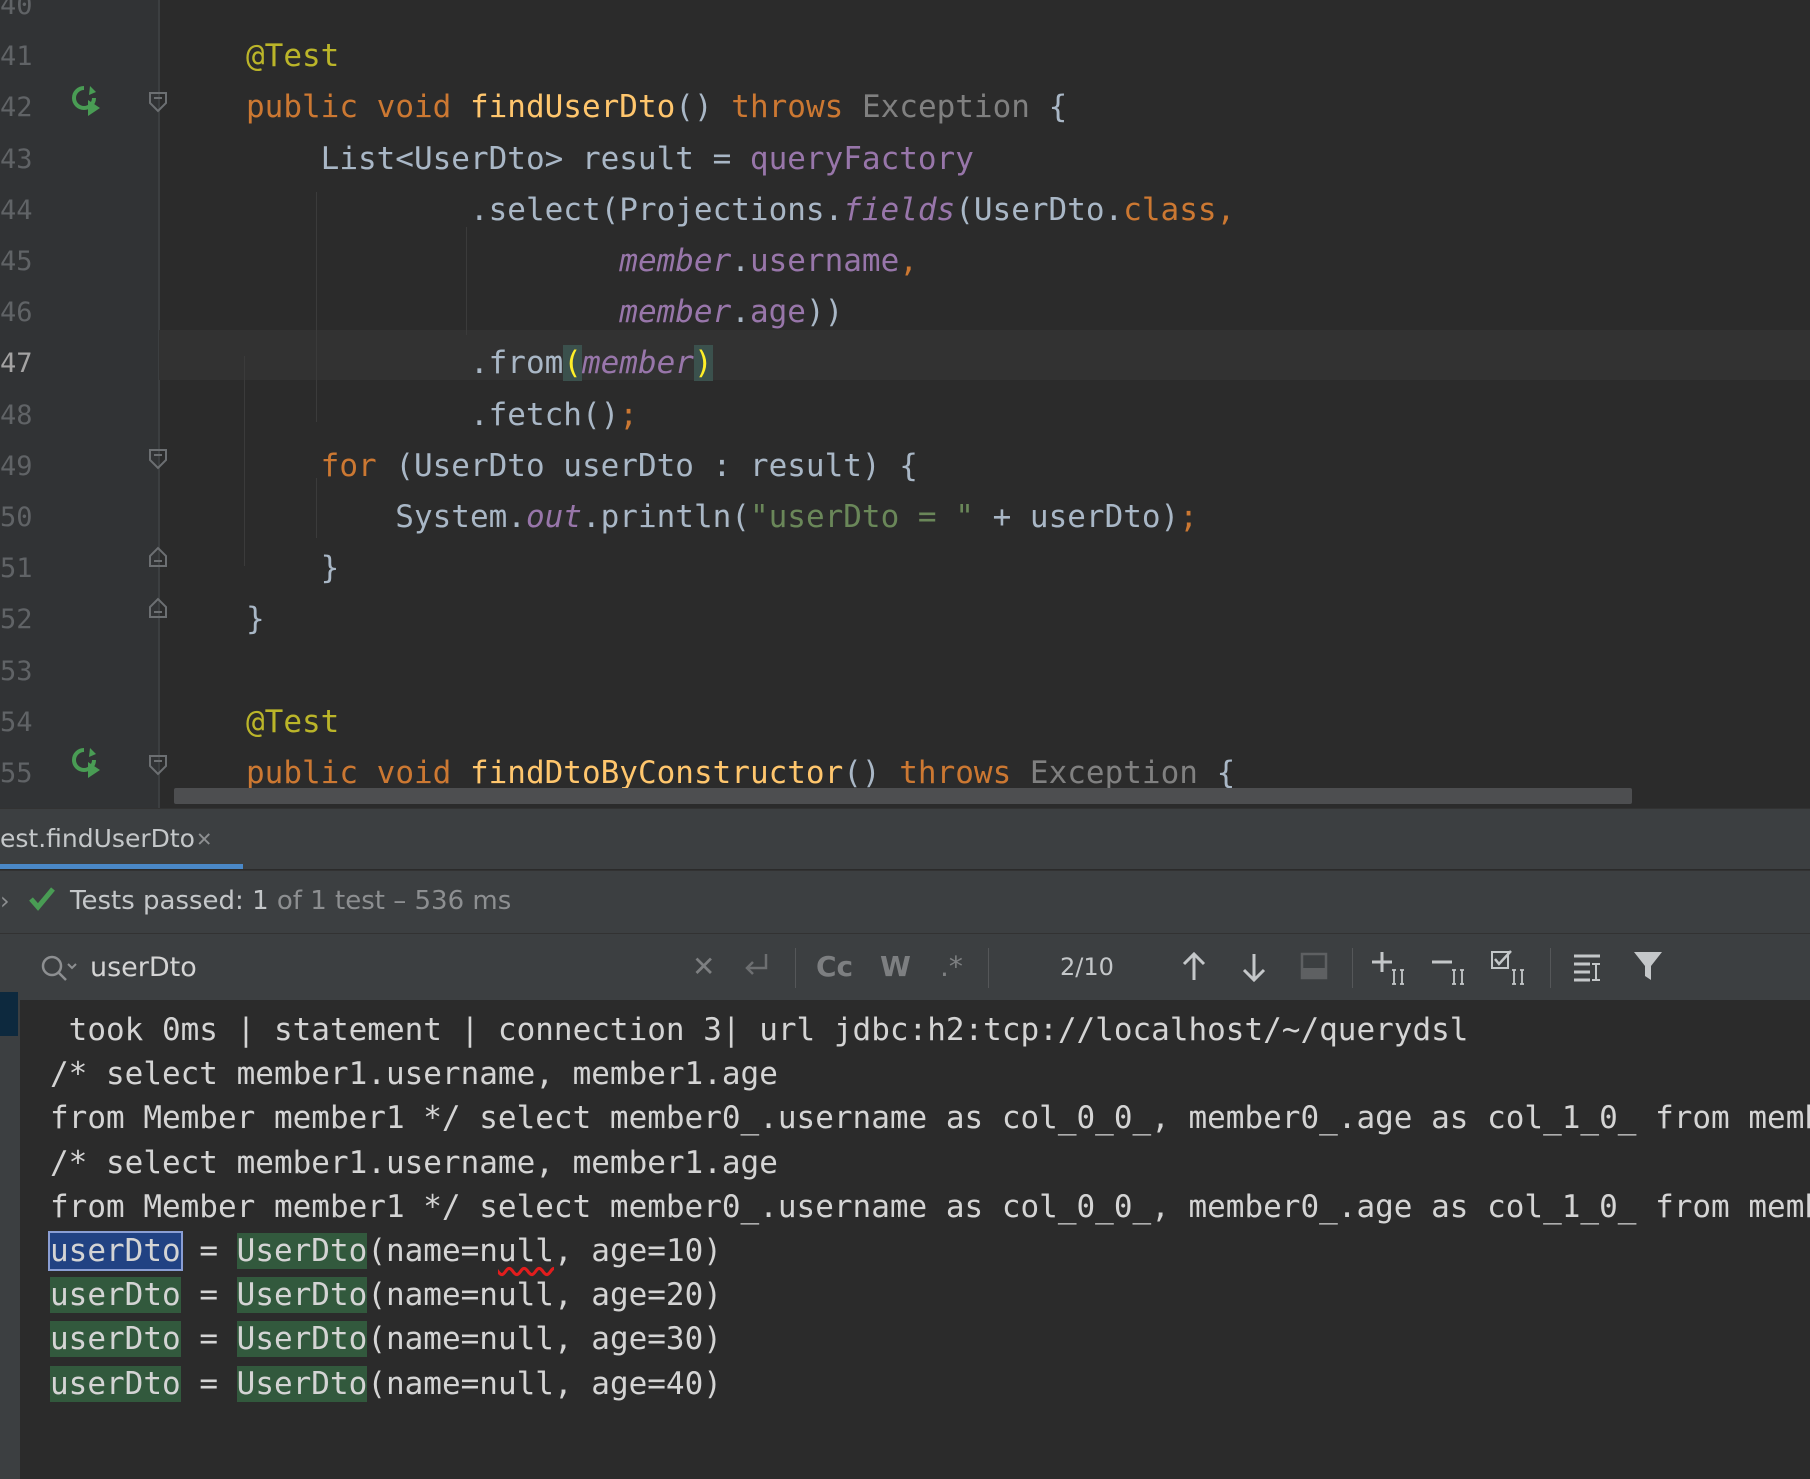 Image resolution: width=1810 pixels, height=1479 pixels. What do you see at coordinates (955, 107) in the screenshot?
I see `code-token: Exception` at bounding box center [955, 107].